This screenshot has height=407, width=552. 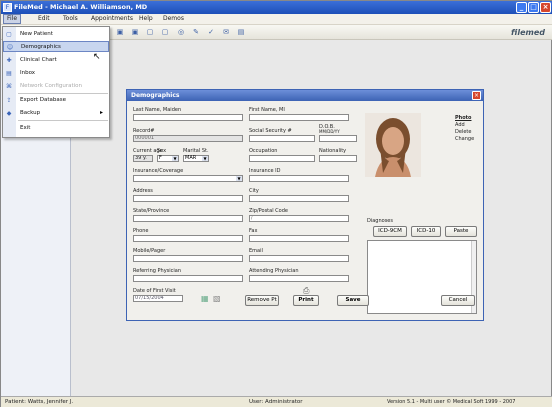 I want to click on photo-link: Photo, so click(x=463, y=118).